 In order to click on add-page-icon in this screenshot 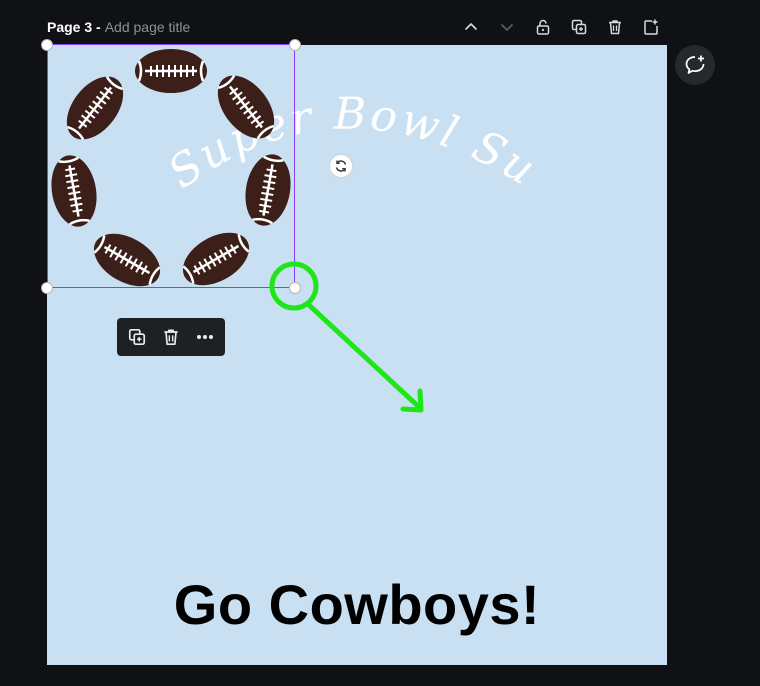, I will do `click(651, 27)`.